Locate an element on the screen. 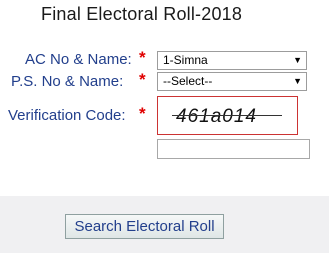  ac-select: 1-Simna ▼ is located at coordinates (232, 60).